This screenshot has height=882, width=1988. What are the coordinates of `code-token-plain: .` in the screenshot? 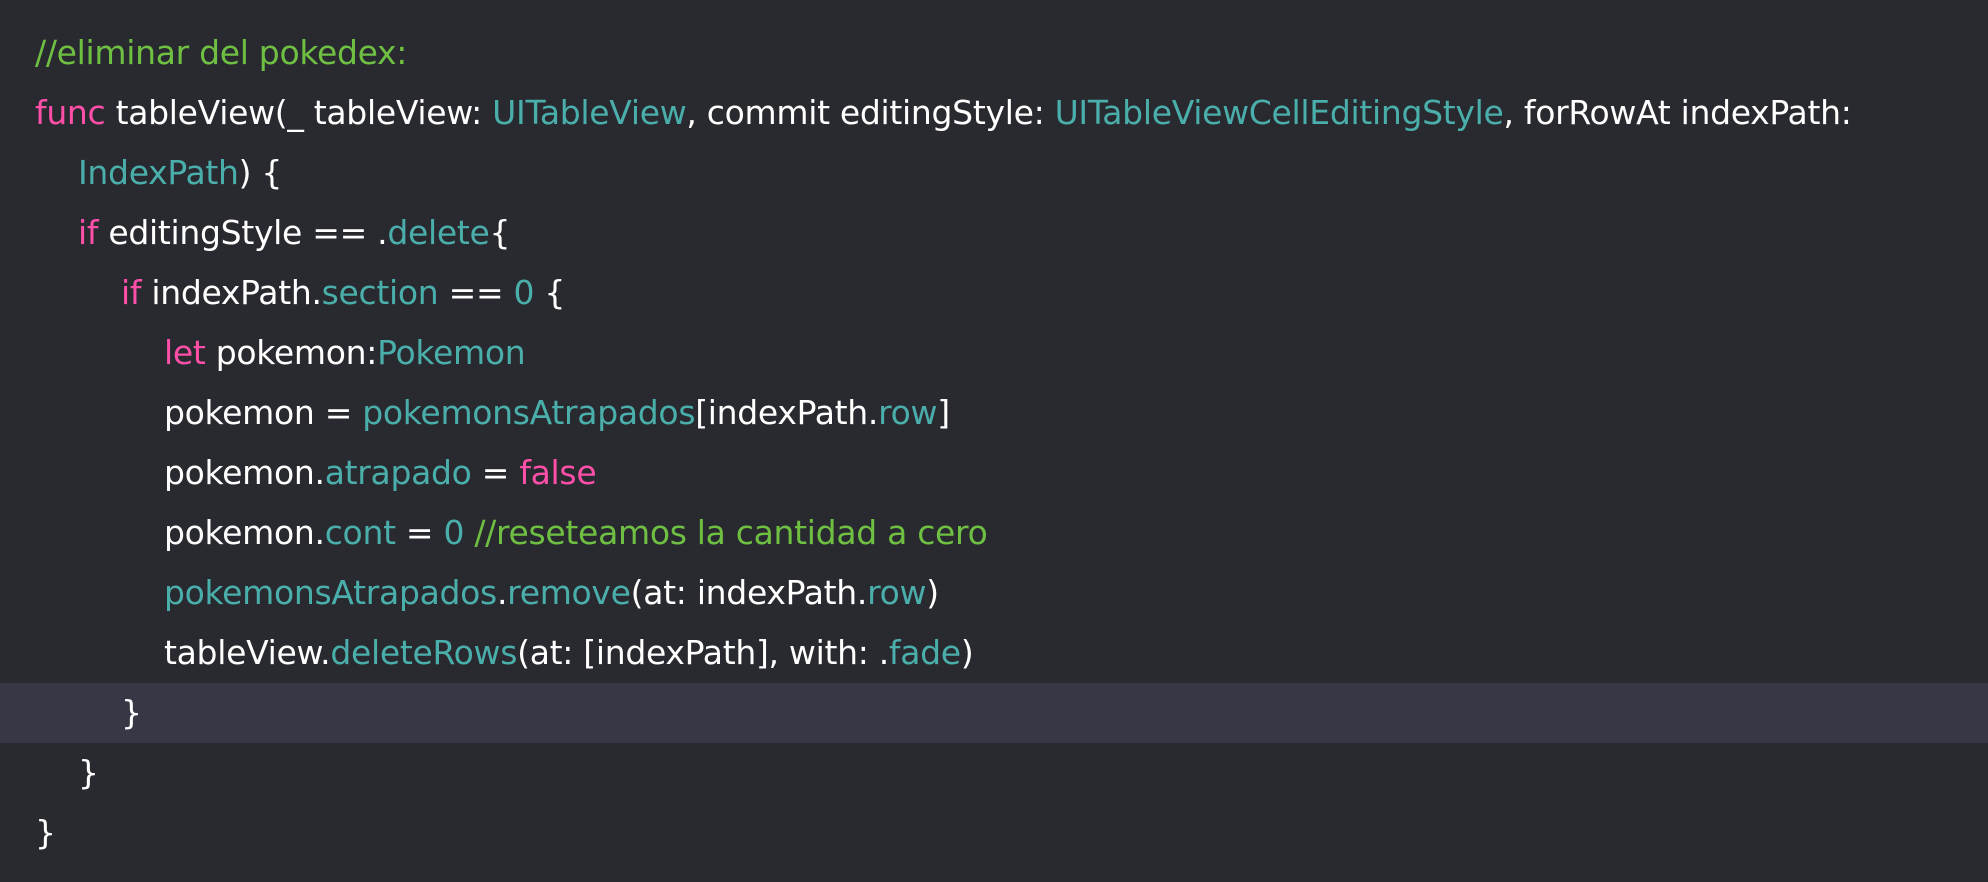 It's located at (502, 592).